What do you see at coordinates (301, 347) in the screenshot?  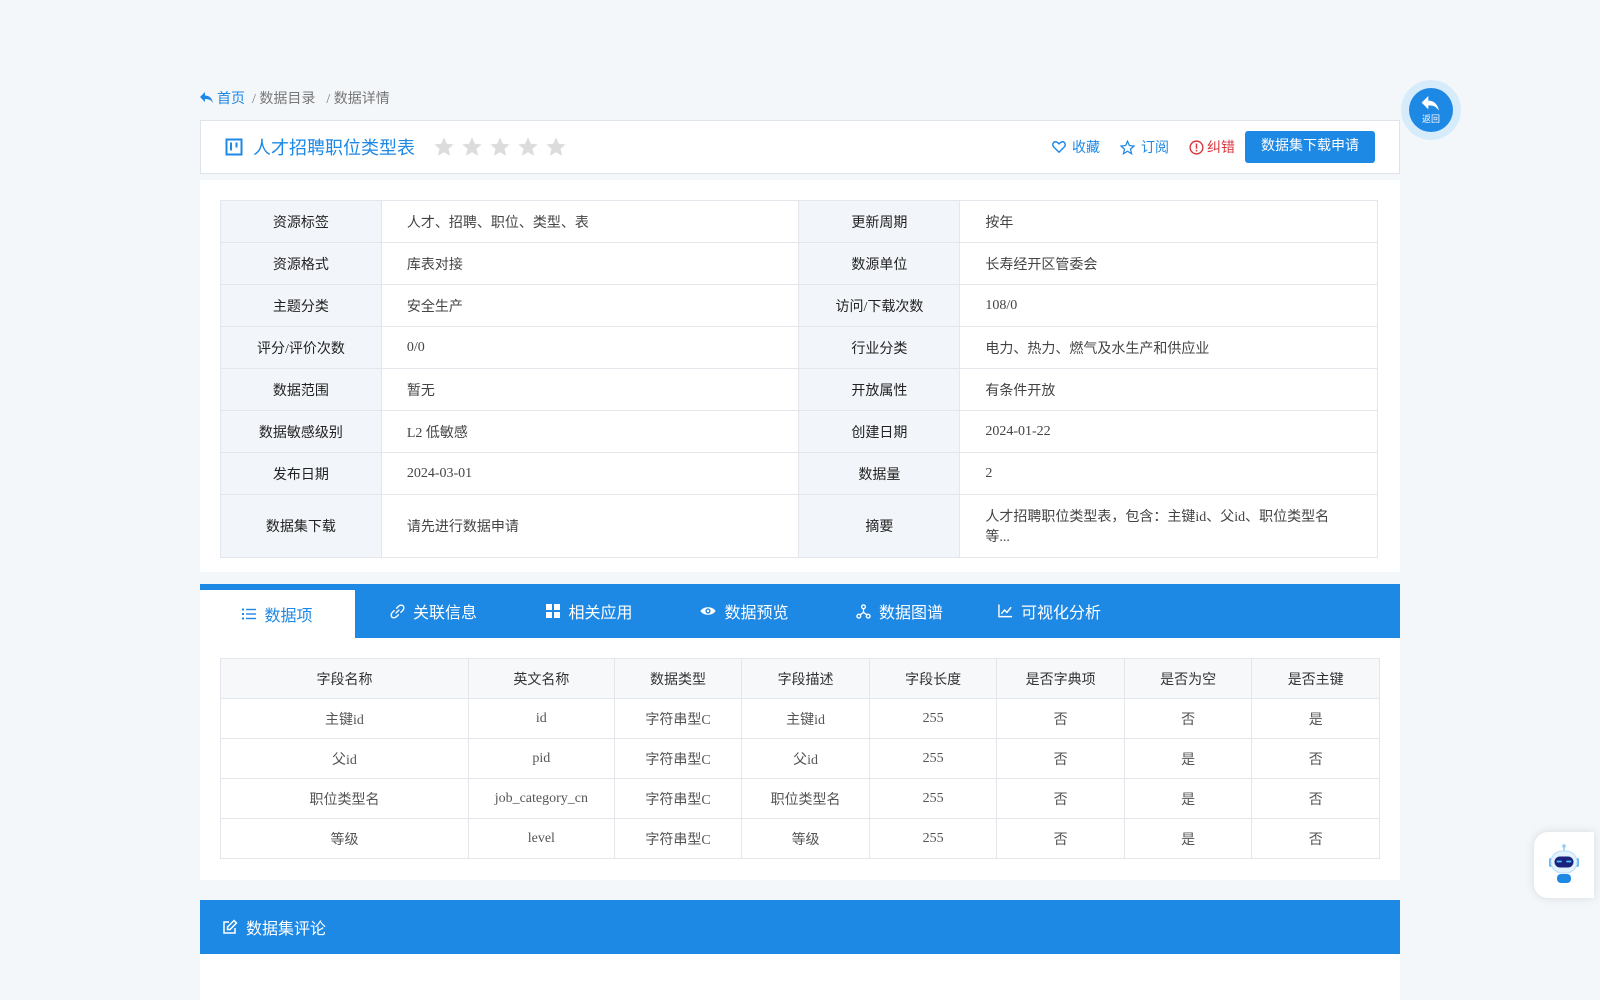 I see `info-label: 评分/评价次数` at bounding box center [301, 347].